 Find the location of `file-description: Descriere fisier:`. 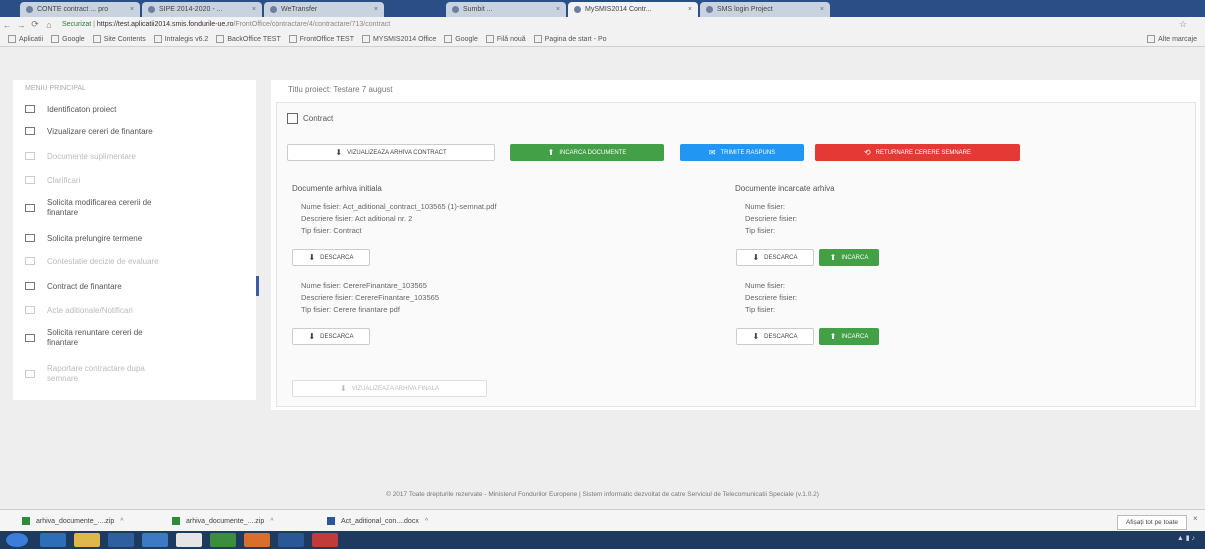

file-description: Descriere fisier: is located at coordinates (771, 218).